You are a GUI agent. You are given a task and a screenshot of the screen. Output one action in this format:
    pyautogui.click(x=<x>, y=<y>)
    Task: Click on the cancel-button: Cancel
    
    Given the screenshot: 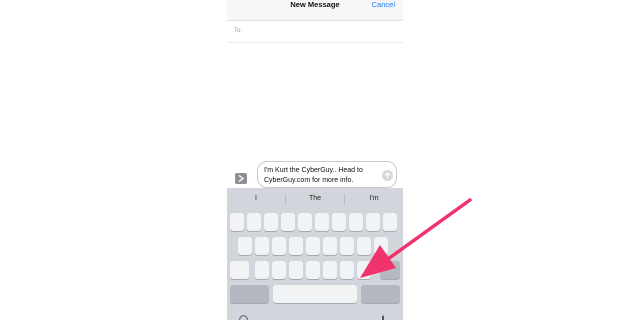 What is the action you would take?
    pyautogui.click(x=383, y=4)
    